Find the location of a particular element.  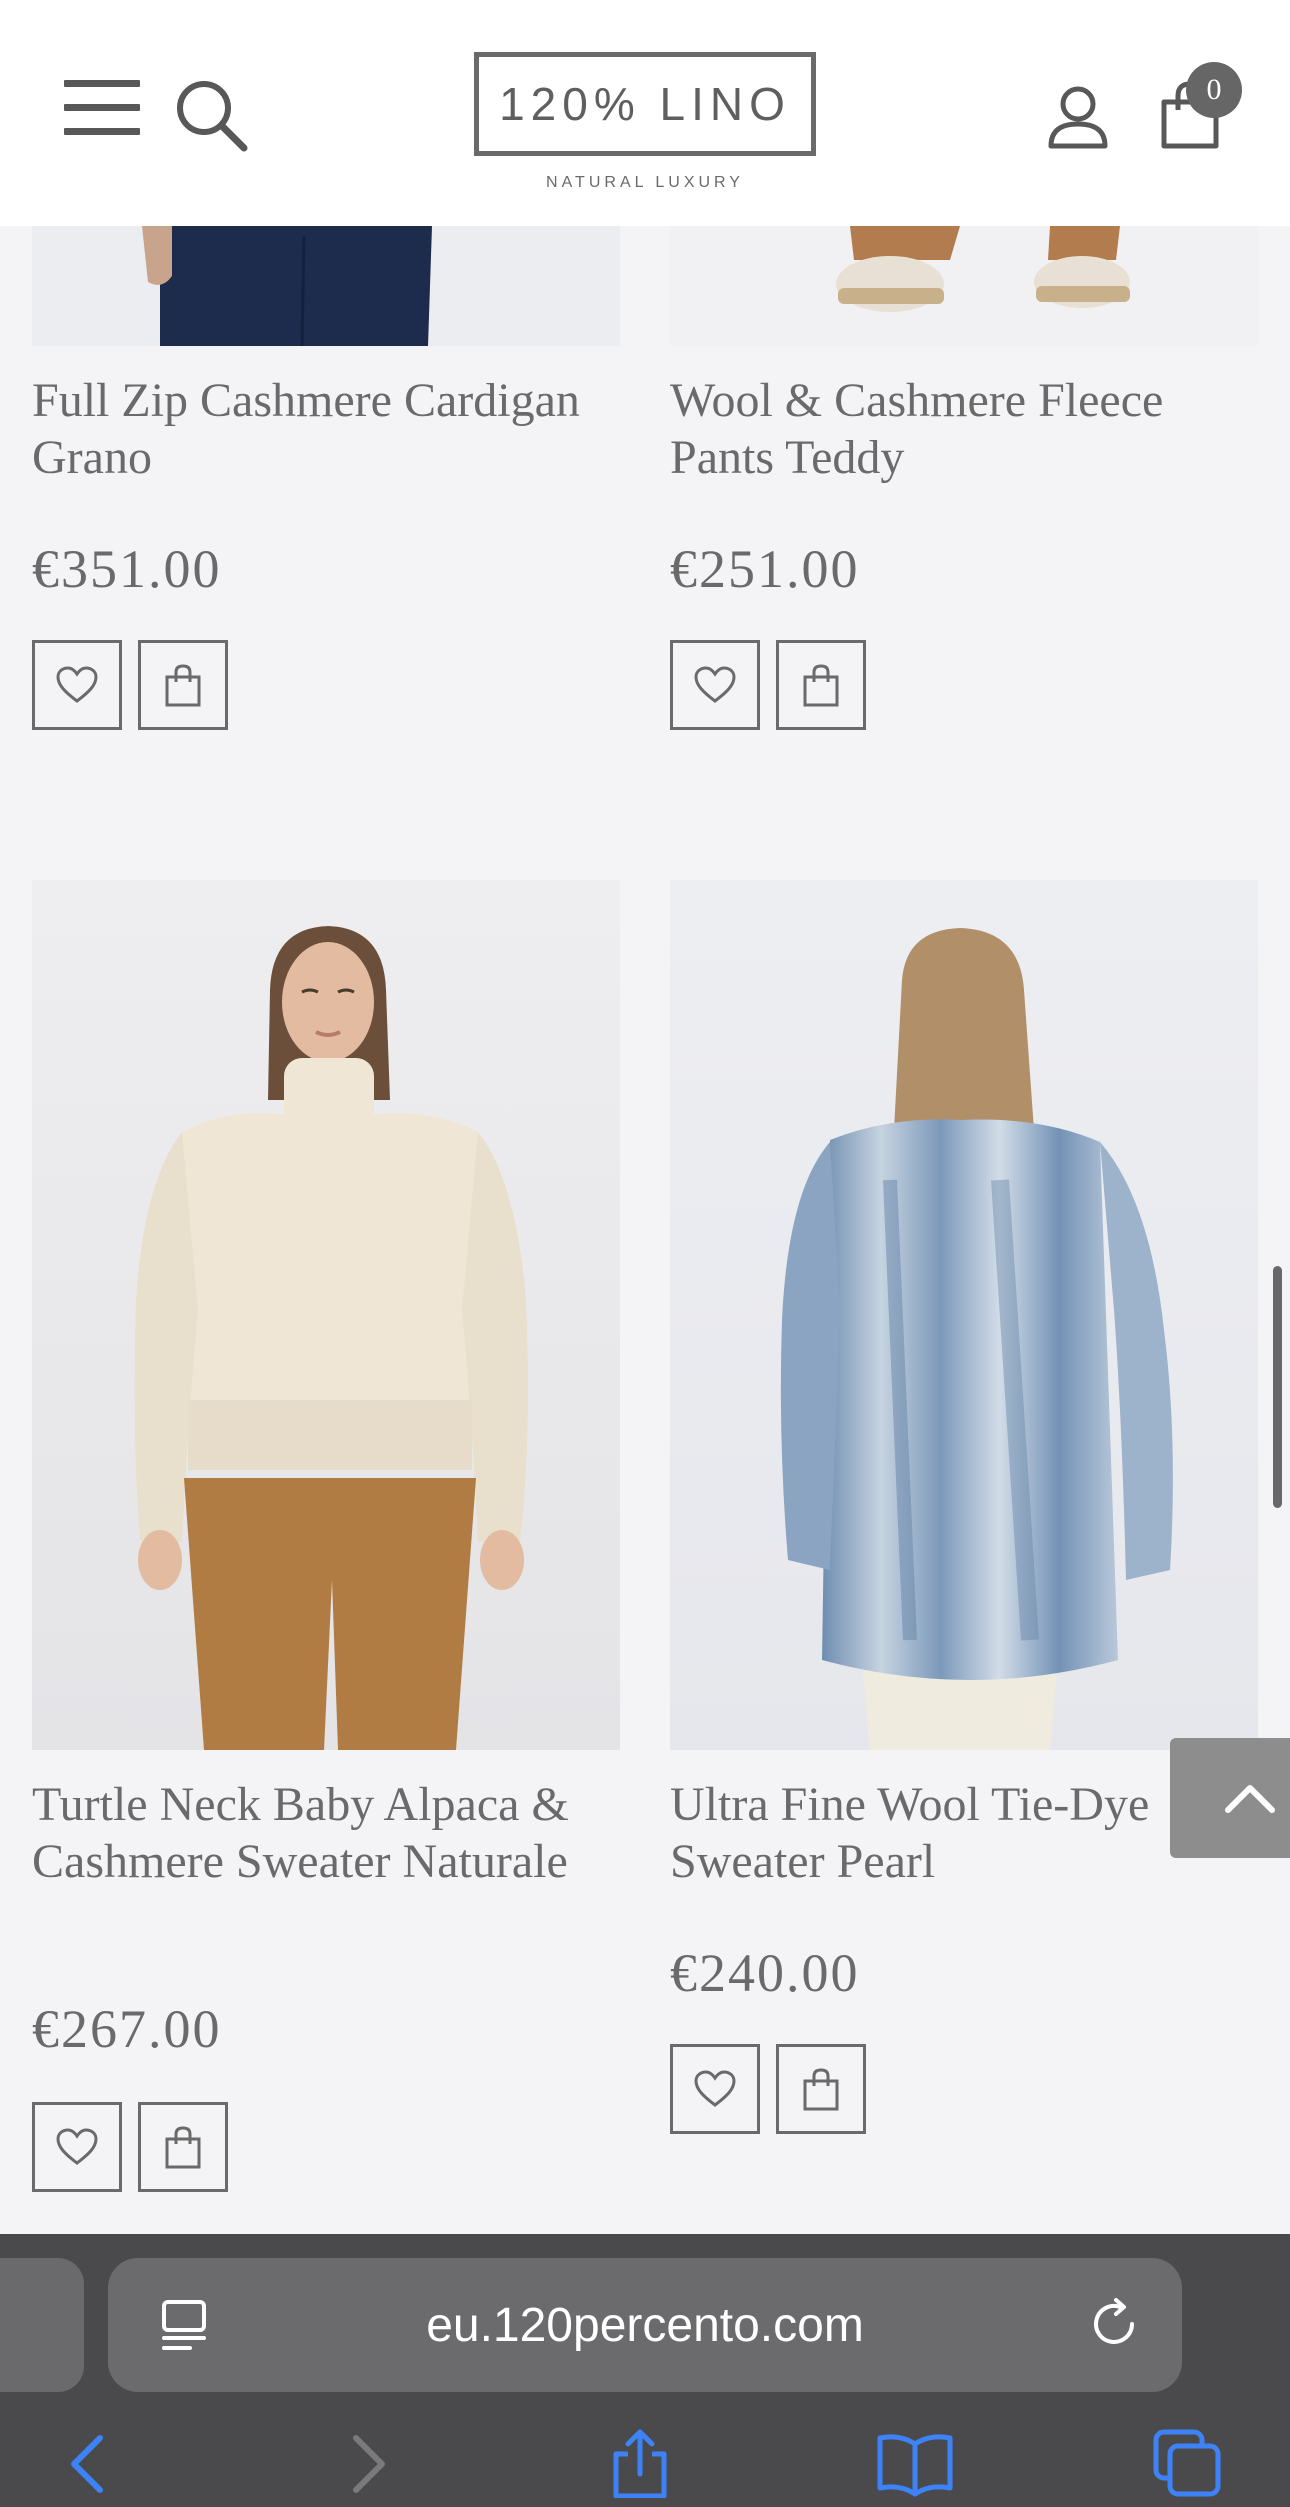

product-name: Ultra Fine Wool Tie-Dye Sweater Pearl is located at coordinates (960, 1833).